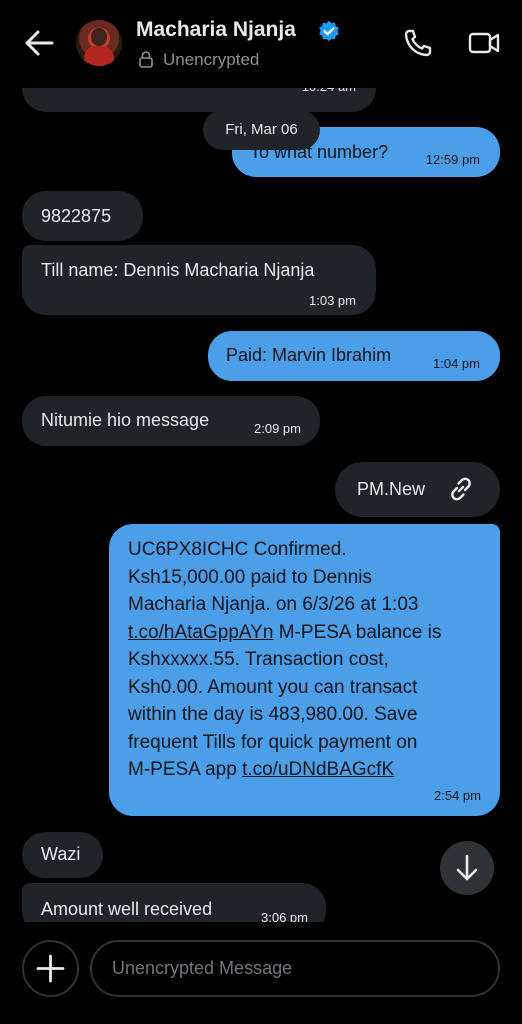 The image size is (522, 1024). What do you see at coordinates (125, 420) in the screenshot?
I see `message-text: Nitumie hio message` at bounding box center [125, 420].